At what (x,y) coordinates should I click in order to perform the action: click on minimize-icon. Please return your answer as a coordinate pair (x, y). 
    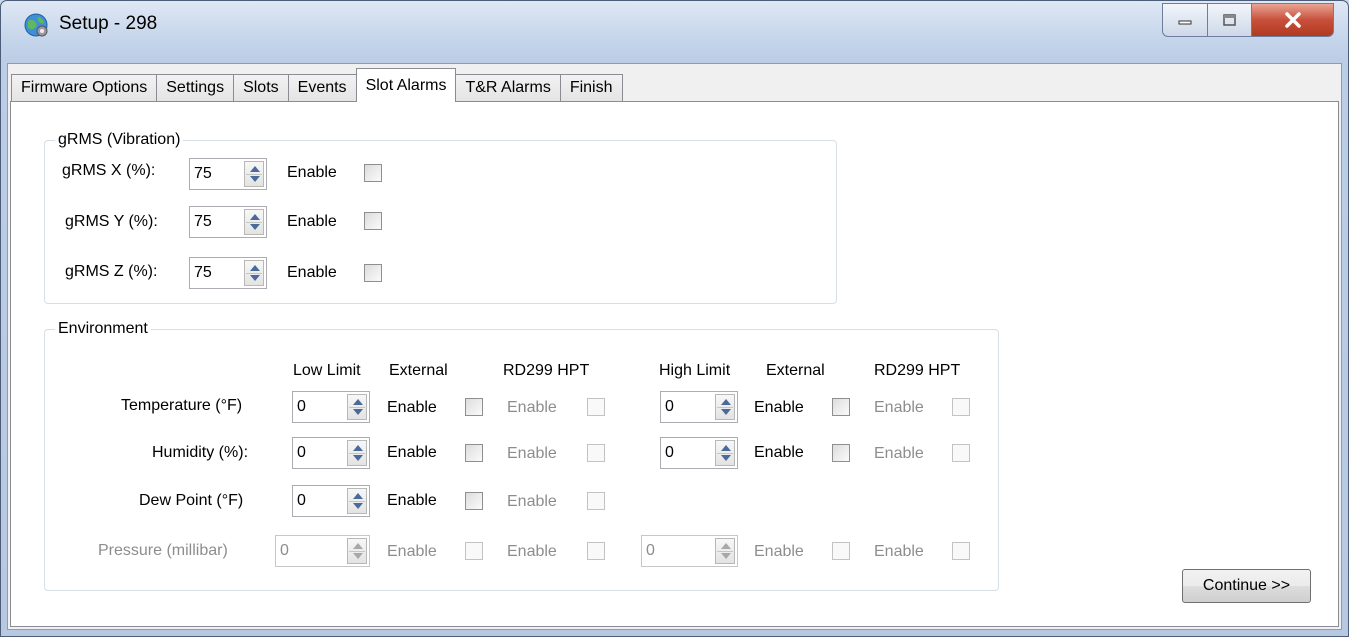
    Looking at the image, I should click on (1185, 22).